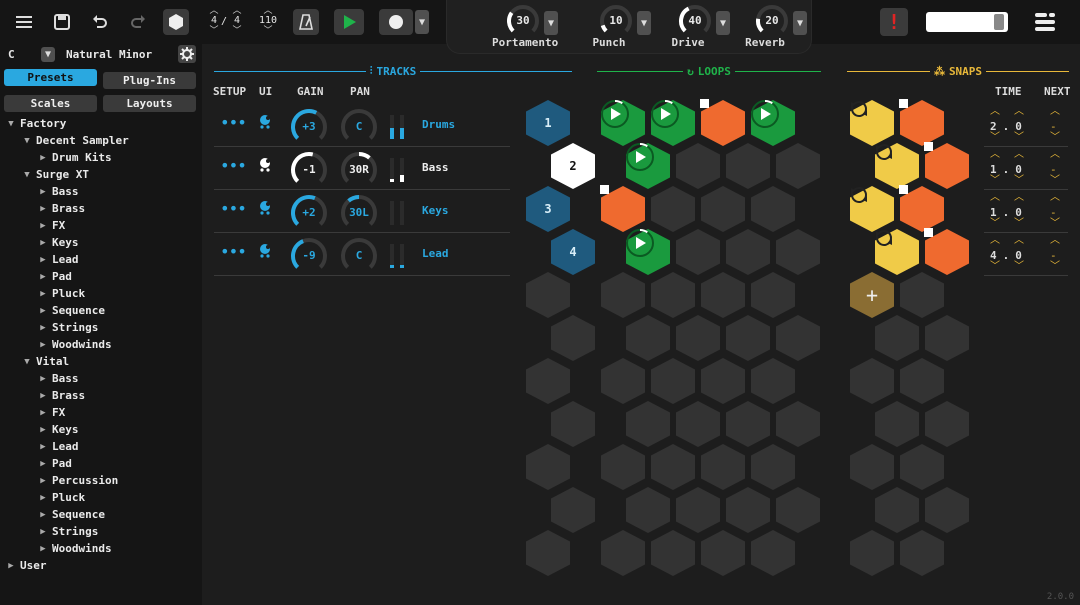  What do you see at coordinates (396, 22) in the screenshot?
I see `record-button` at bounding box center [396, 22].